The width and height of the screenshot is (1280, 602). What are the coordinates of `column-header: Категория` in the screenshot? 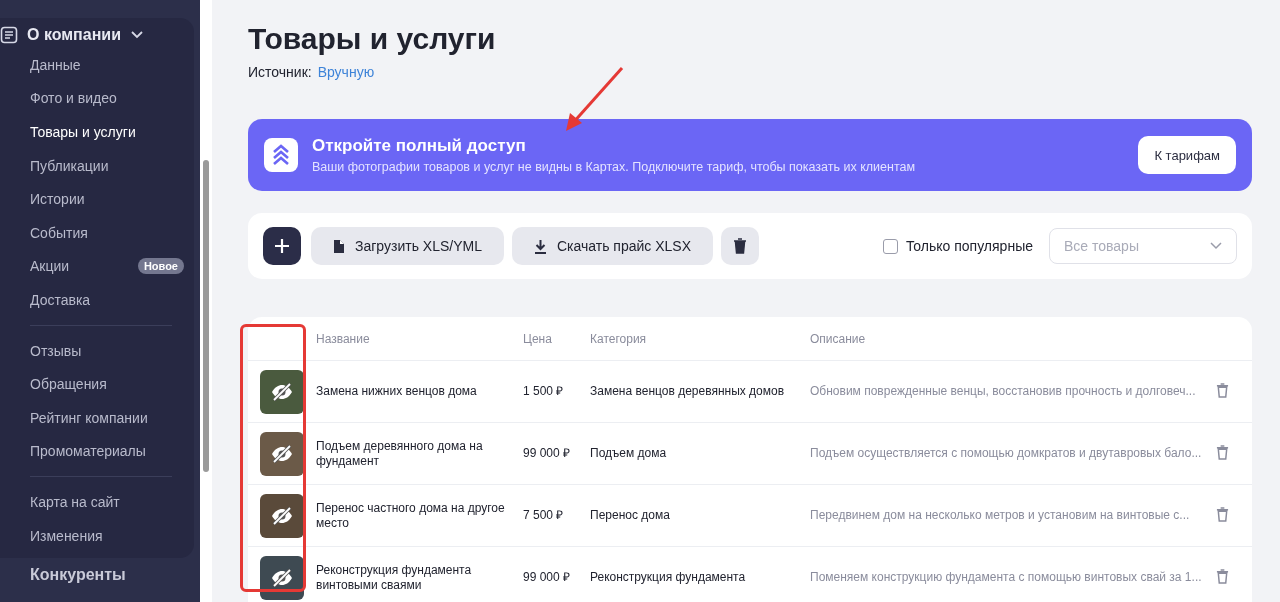 It's located at (618, 338).